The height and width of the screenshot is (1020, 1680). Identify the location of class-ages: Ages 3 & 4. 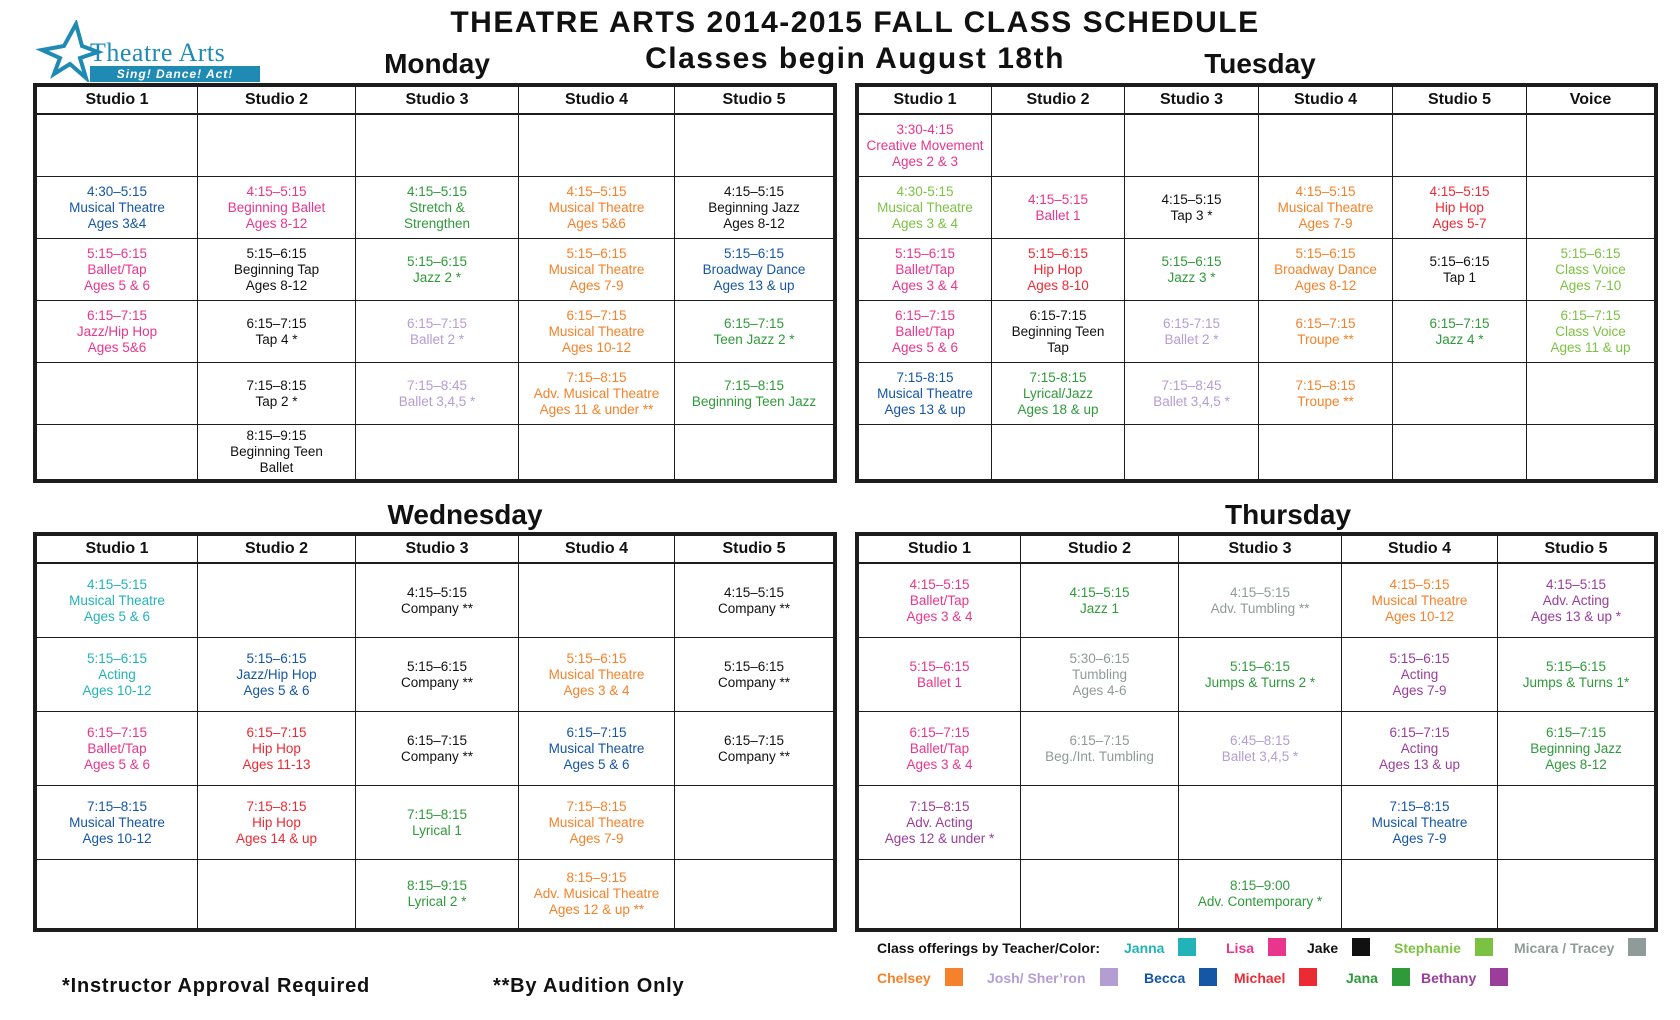
(596, 690).